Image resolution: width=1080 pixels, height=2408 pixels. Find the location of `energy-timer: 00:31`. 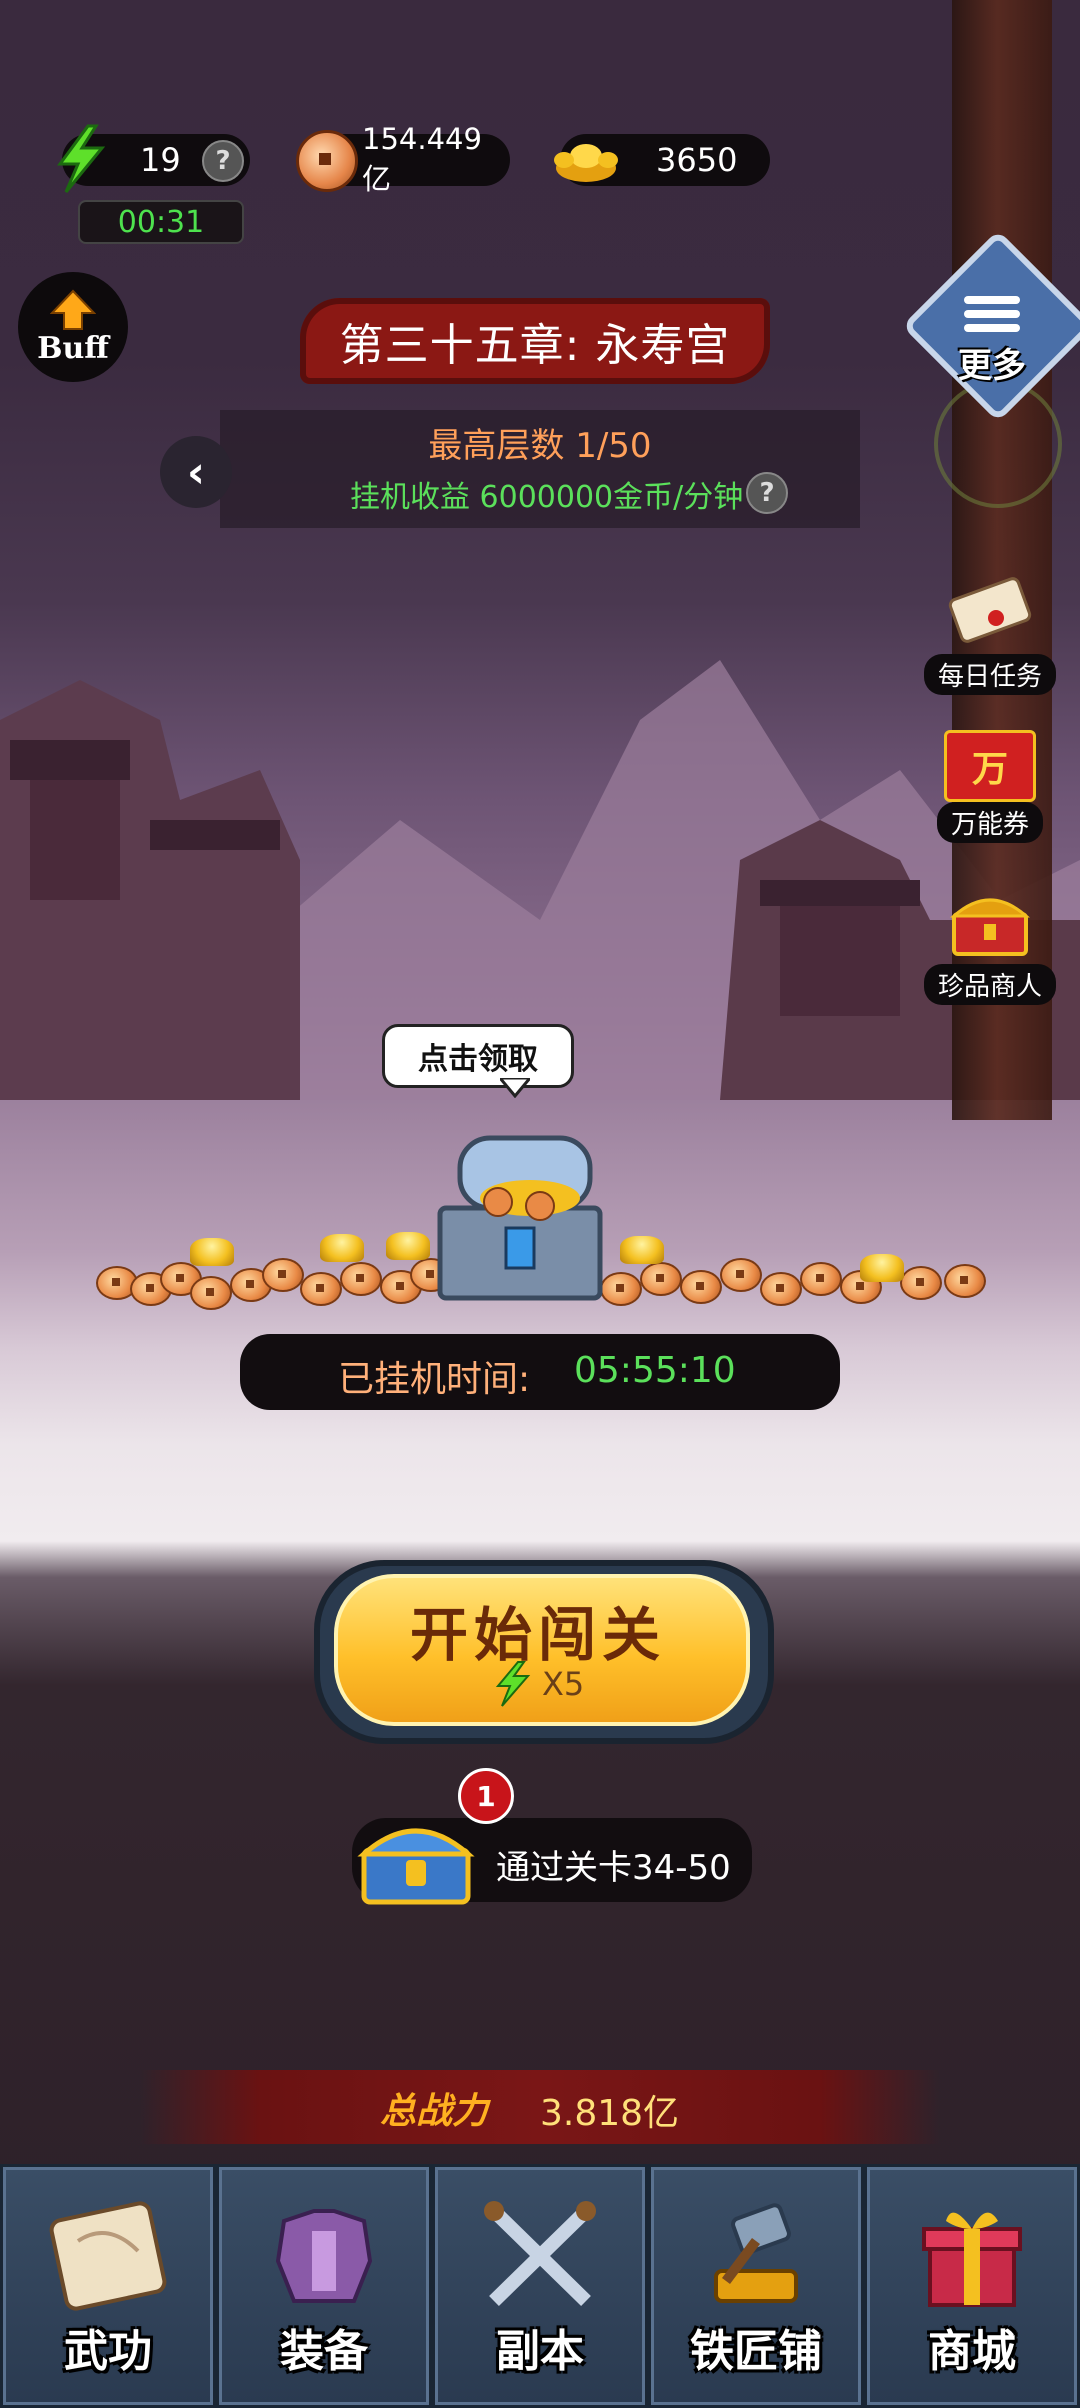

energy-timer: 00:31 is located at coordinates (161, 222).